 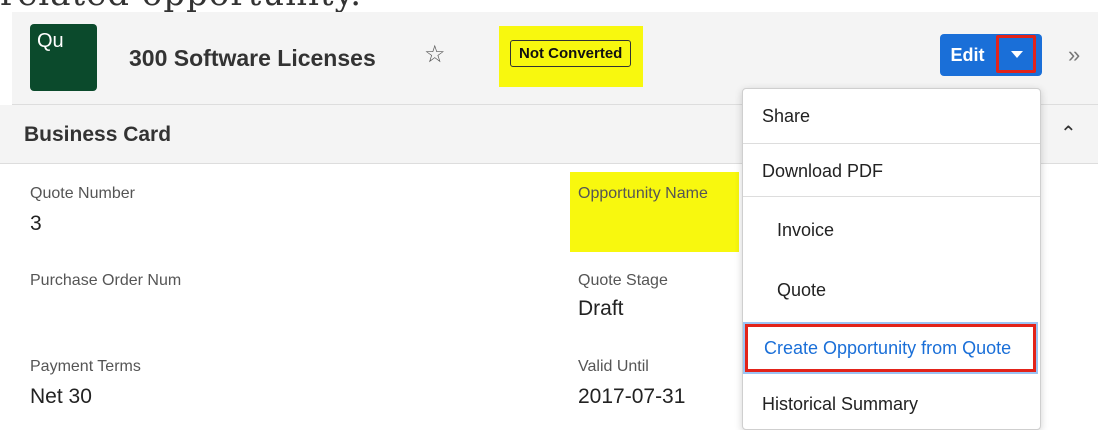 I want to click on purchase-order-label: Purchase Order Num, so click(x=106, y=280).